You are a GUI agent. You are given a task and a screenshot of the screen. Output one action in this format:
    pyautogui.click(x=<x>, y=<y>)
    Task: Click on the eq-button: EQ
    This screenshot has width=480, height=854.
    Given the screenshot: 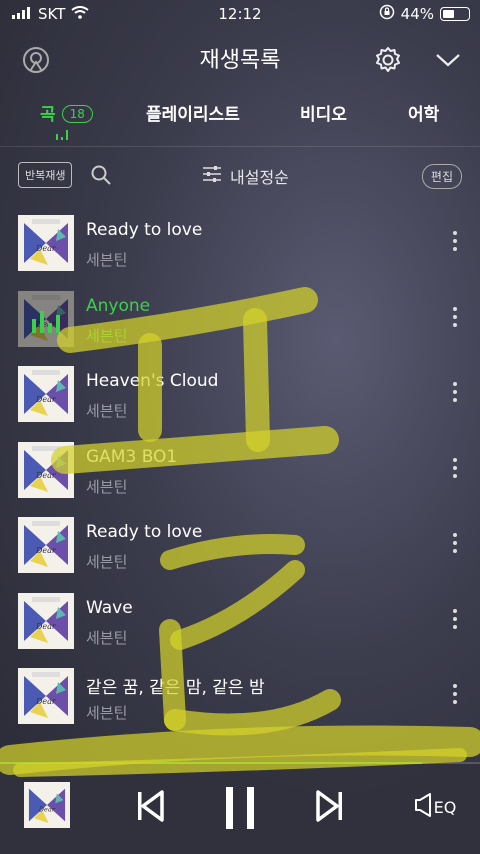 What is the action you would take?
    pyautogui.click(x=435, y=807)
    